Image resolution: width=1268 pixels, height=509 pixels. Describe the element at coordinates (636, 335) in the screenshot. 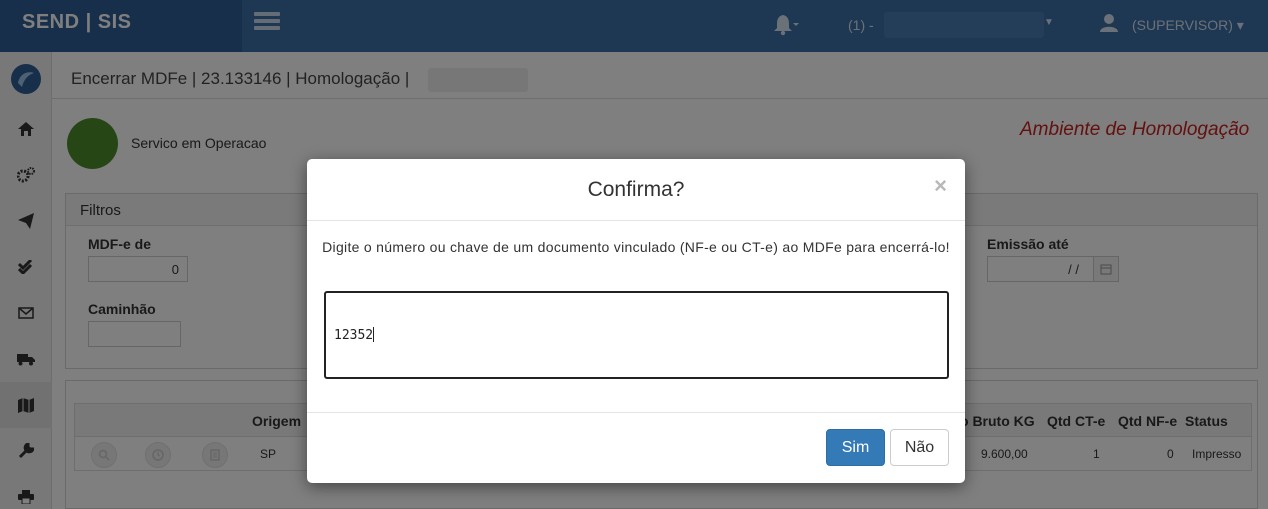

I see `document-key-input: 12352` at that location.